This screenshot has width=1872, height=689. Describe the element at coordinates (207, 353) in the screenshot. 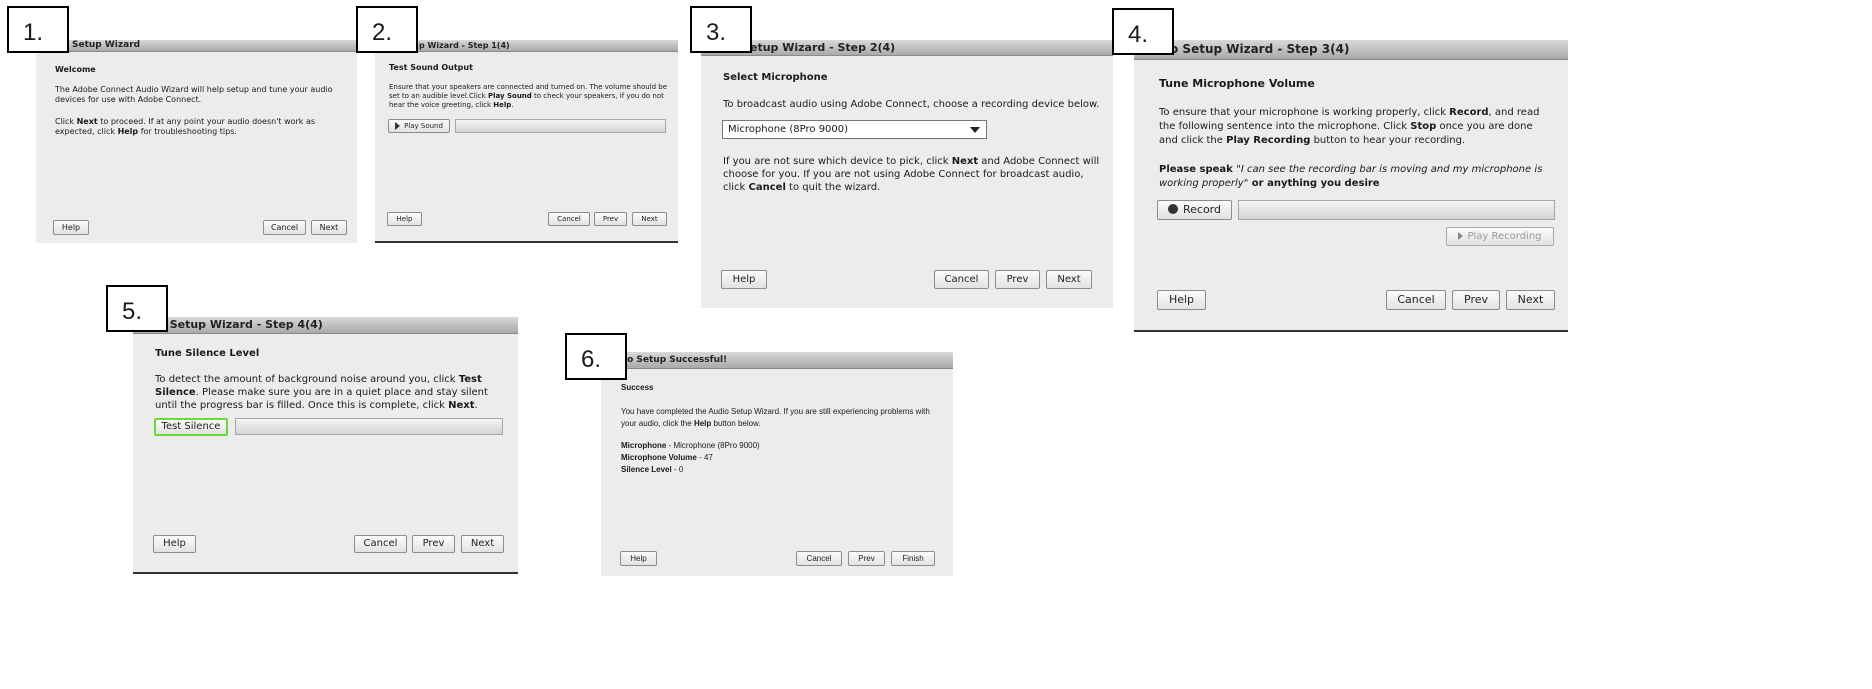

I see `step-heading: Tune Silence Level` at that location.